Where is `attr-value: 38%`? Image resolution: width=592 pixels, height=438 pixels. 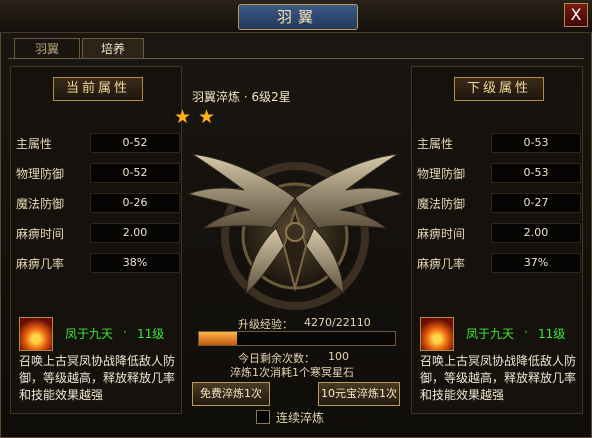
attr-value: 38% is located at coordinates (135, 263).